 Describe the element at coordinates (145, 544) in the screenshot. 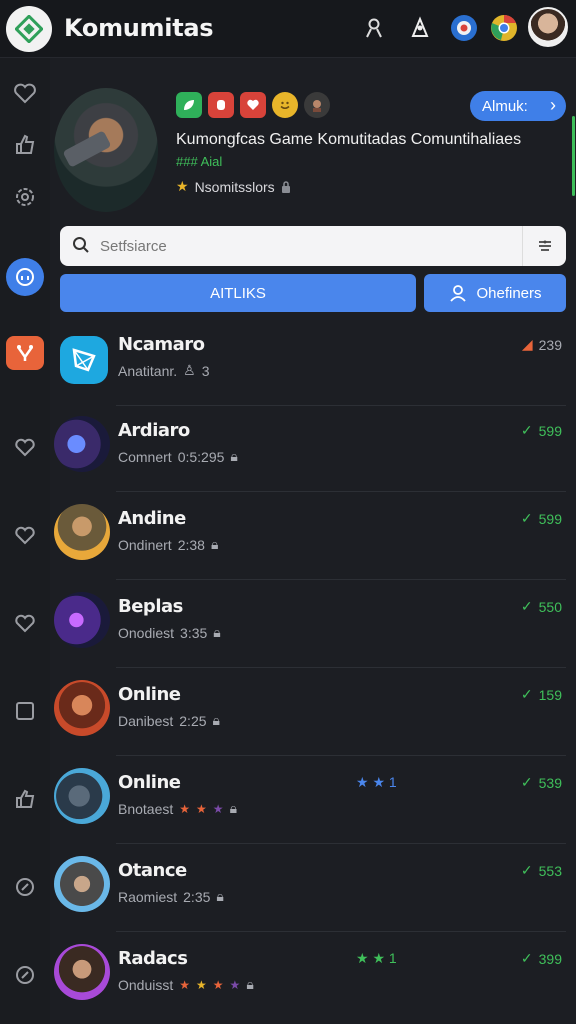

I see `item-meta-label: Ondinert` at that location.